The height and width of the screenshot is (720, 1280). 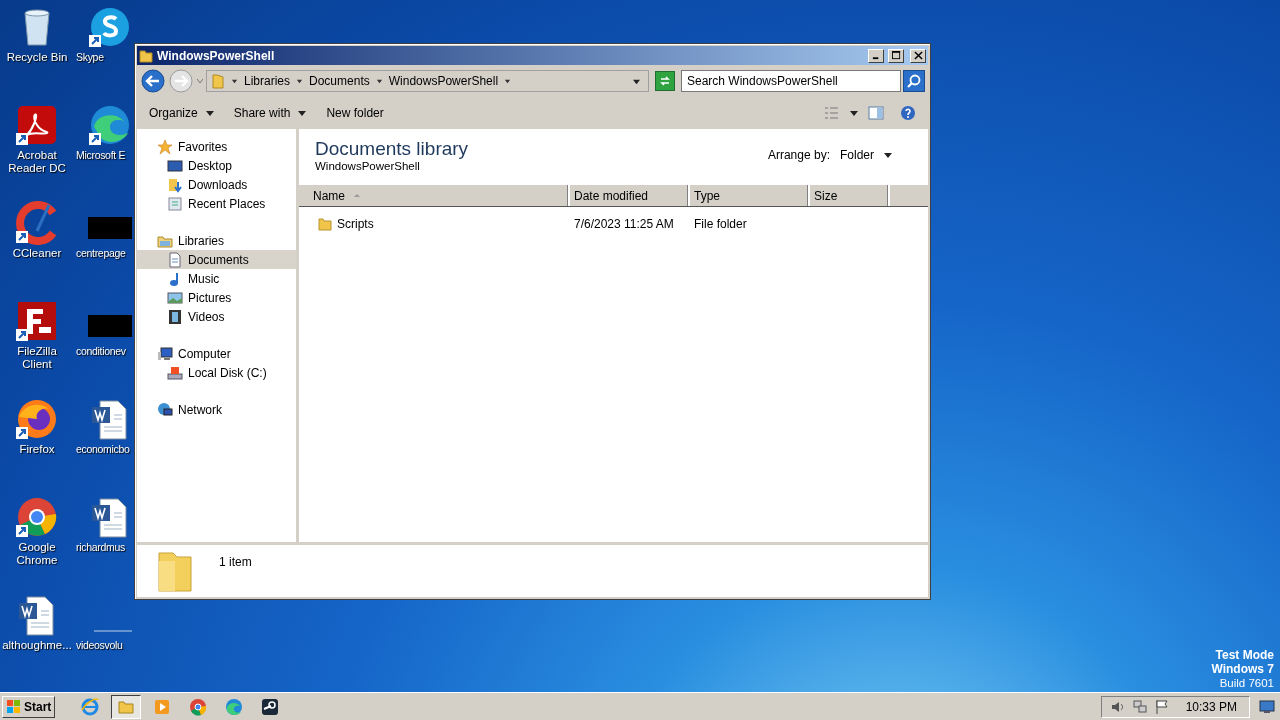 I want to click on desktop-icon-label: Google Chrome, so click(x=37, y=554).